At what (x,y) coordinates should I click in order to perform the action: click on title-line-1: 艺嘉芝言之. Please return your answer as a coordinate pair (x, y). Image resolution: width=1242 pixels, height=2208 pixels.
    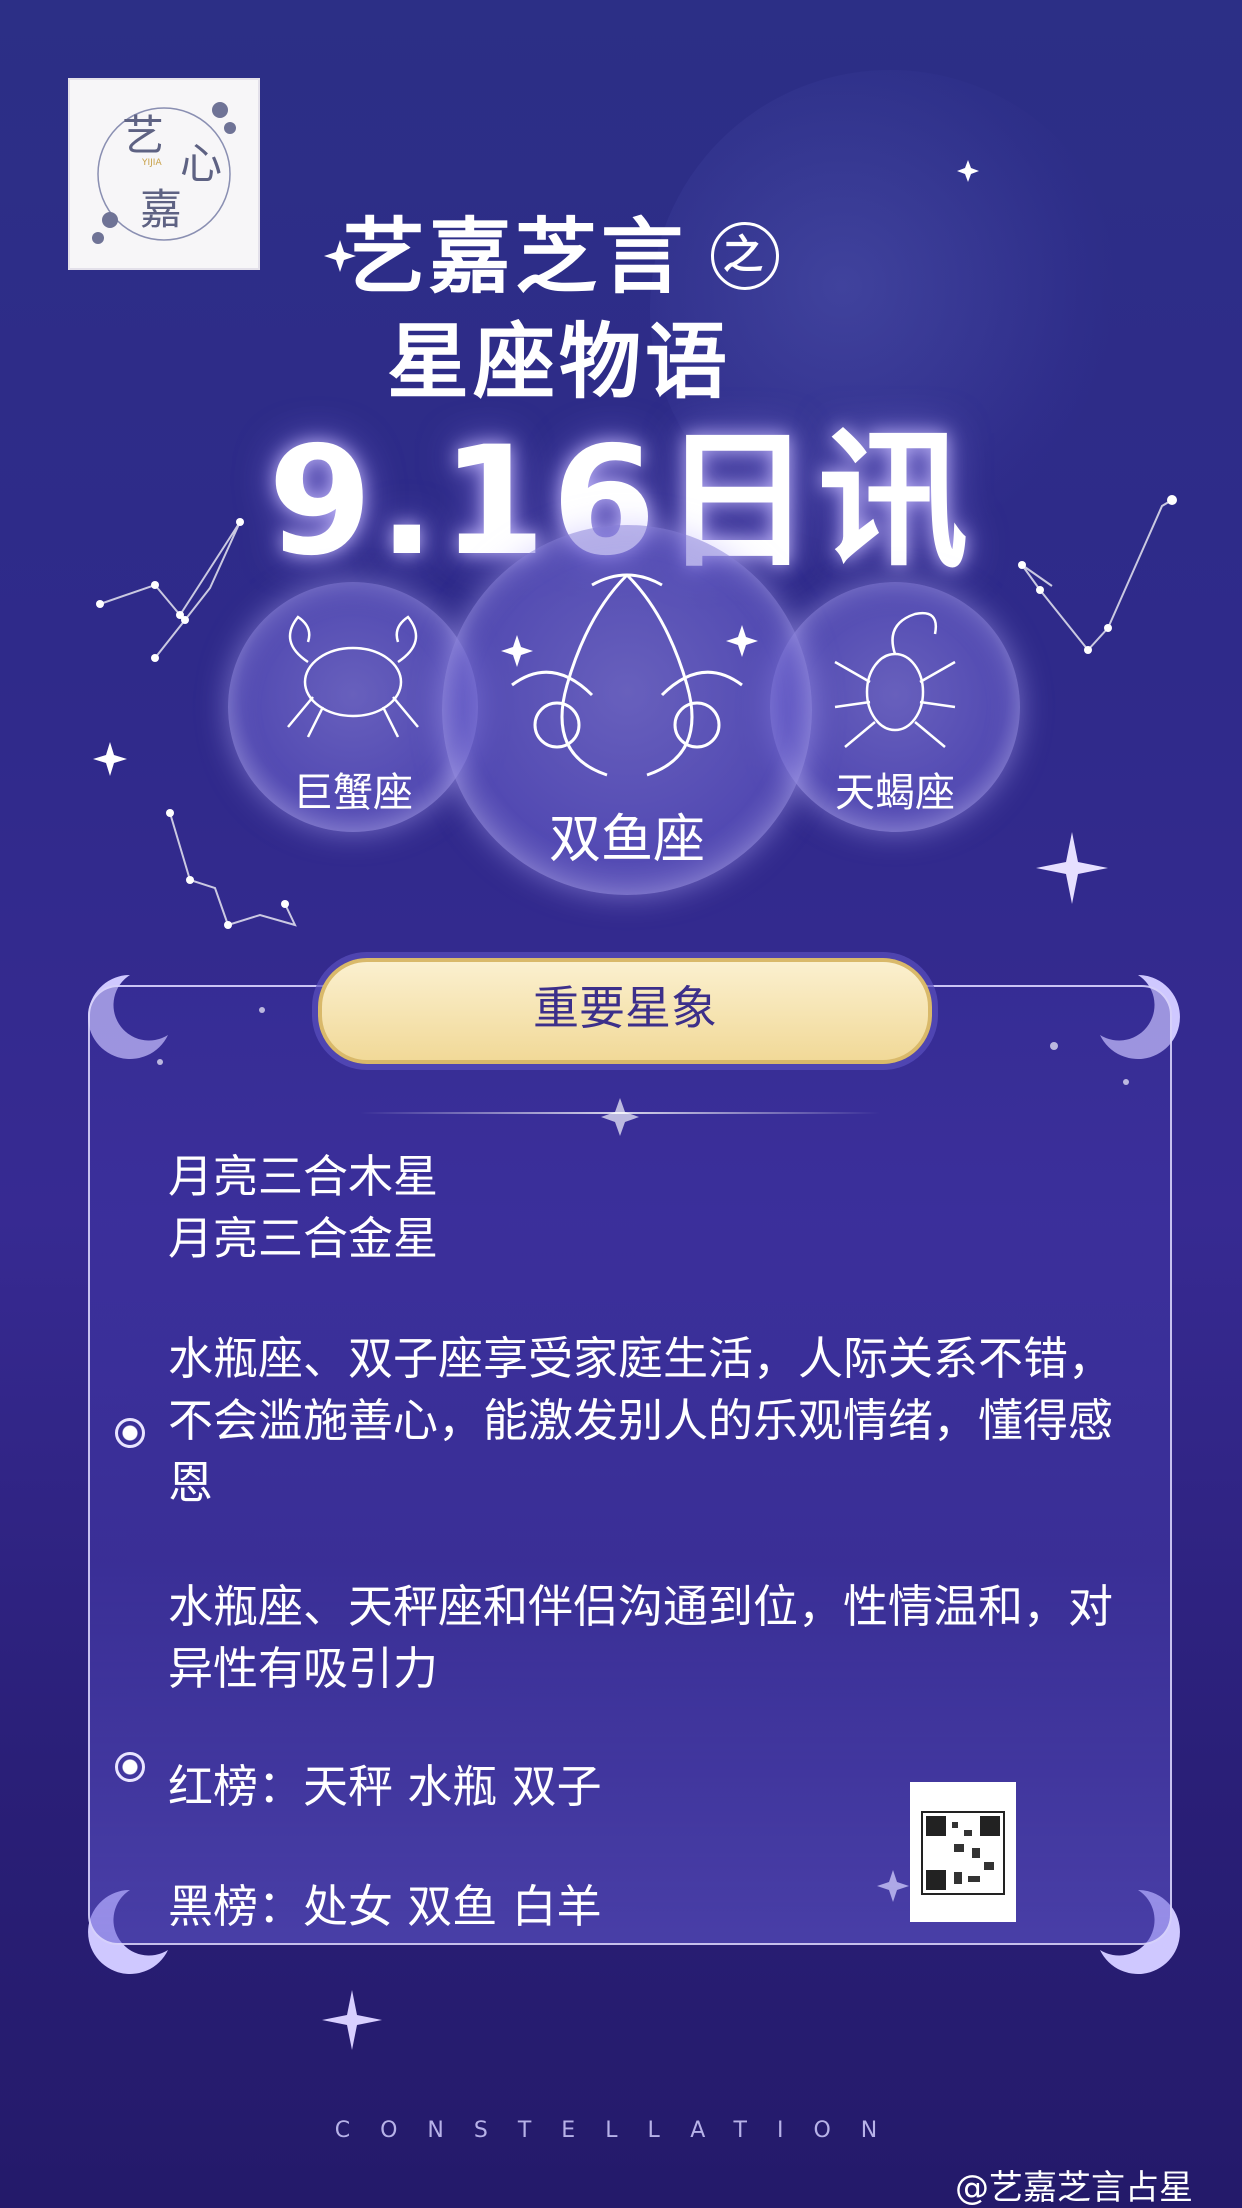
    Looking at the image, I should click on (621, 249).